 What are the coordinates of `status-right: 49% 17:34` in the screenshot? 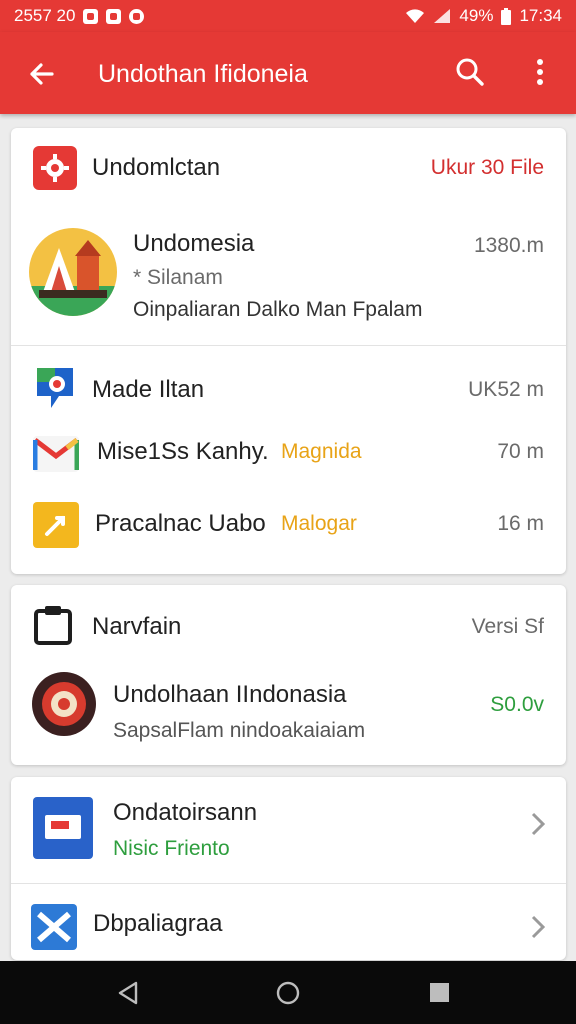 It's located at (483, 16).